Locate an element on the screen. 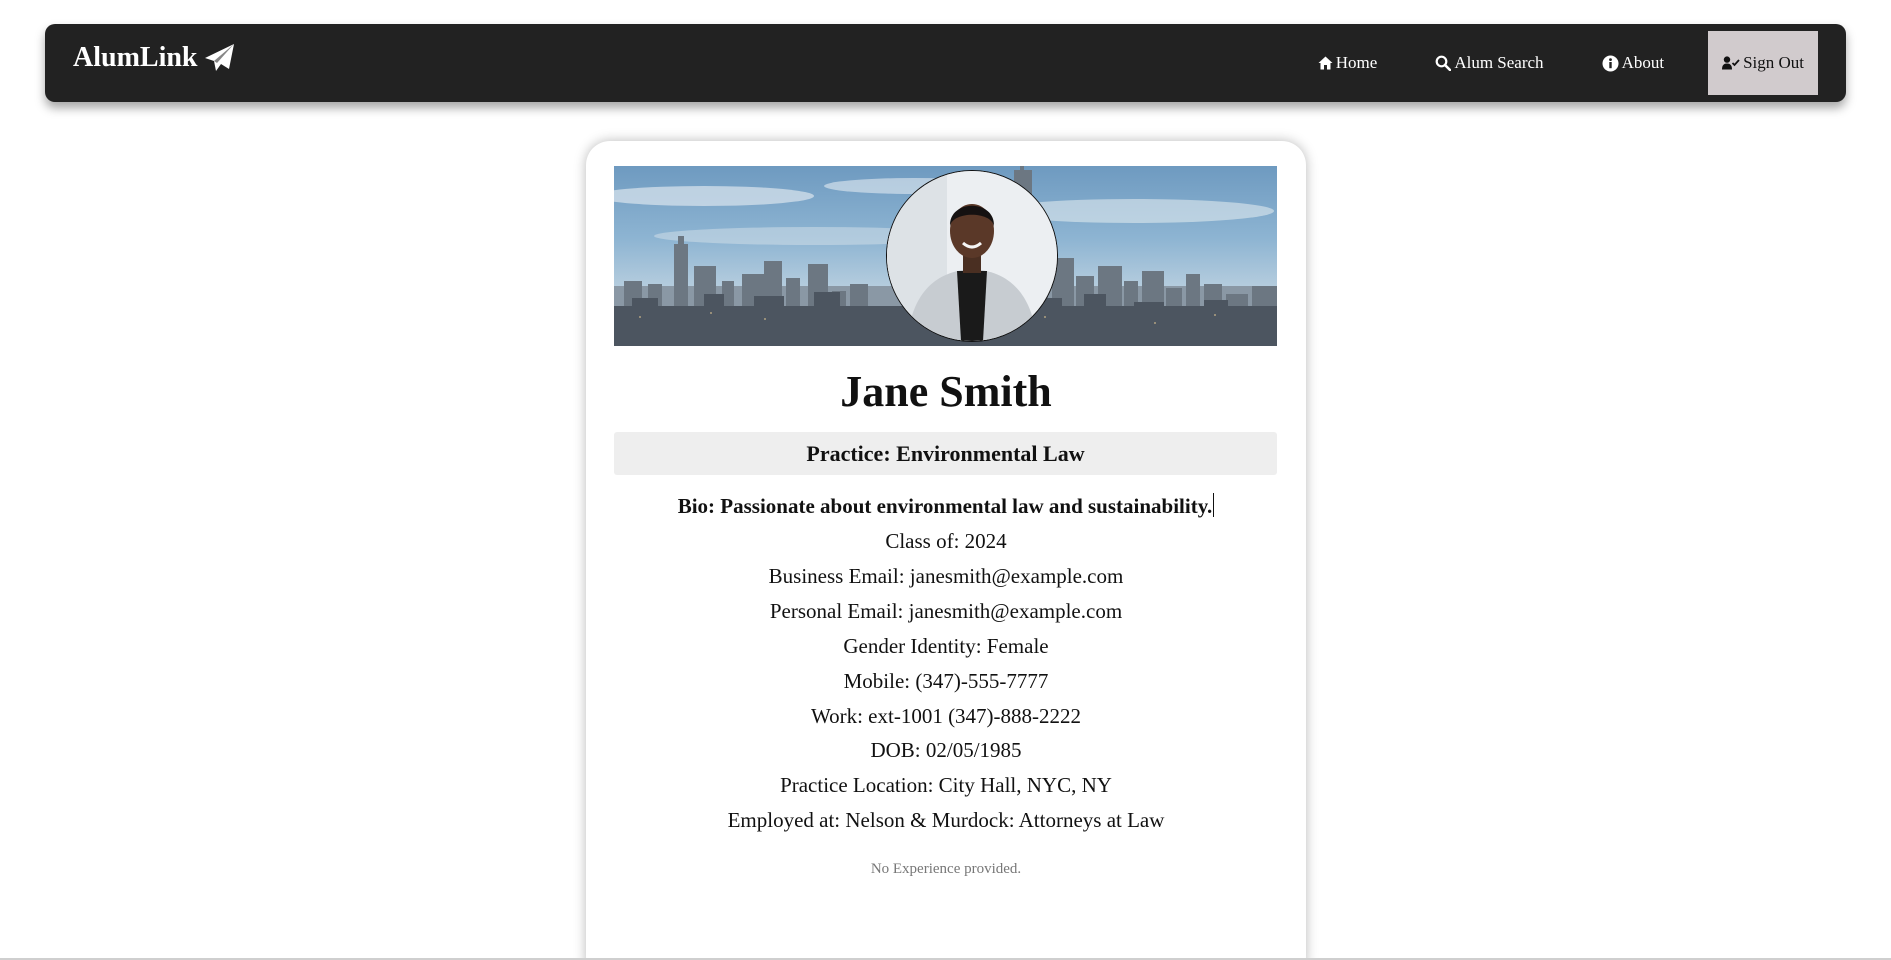 The width and height of the screenshot is (1891, 960). brand-logo: AlumLink is located at coordinates (154, 58).